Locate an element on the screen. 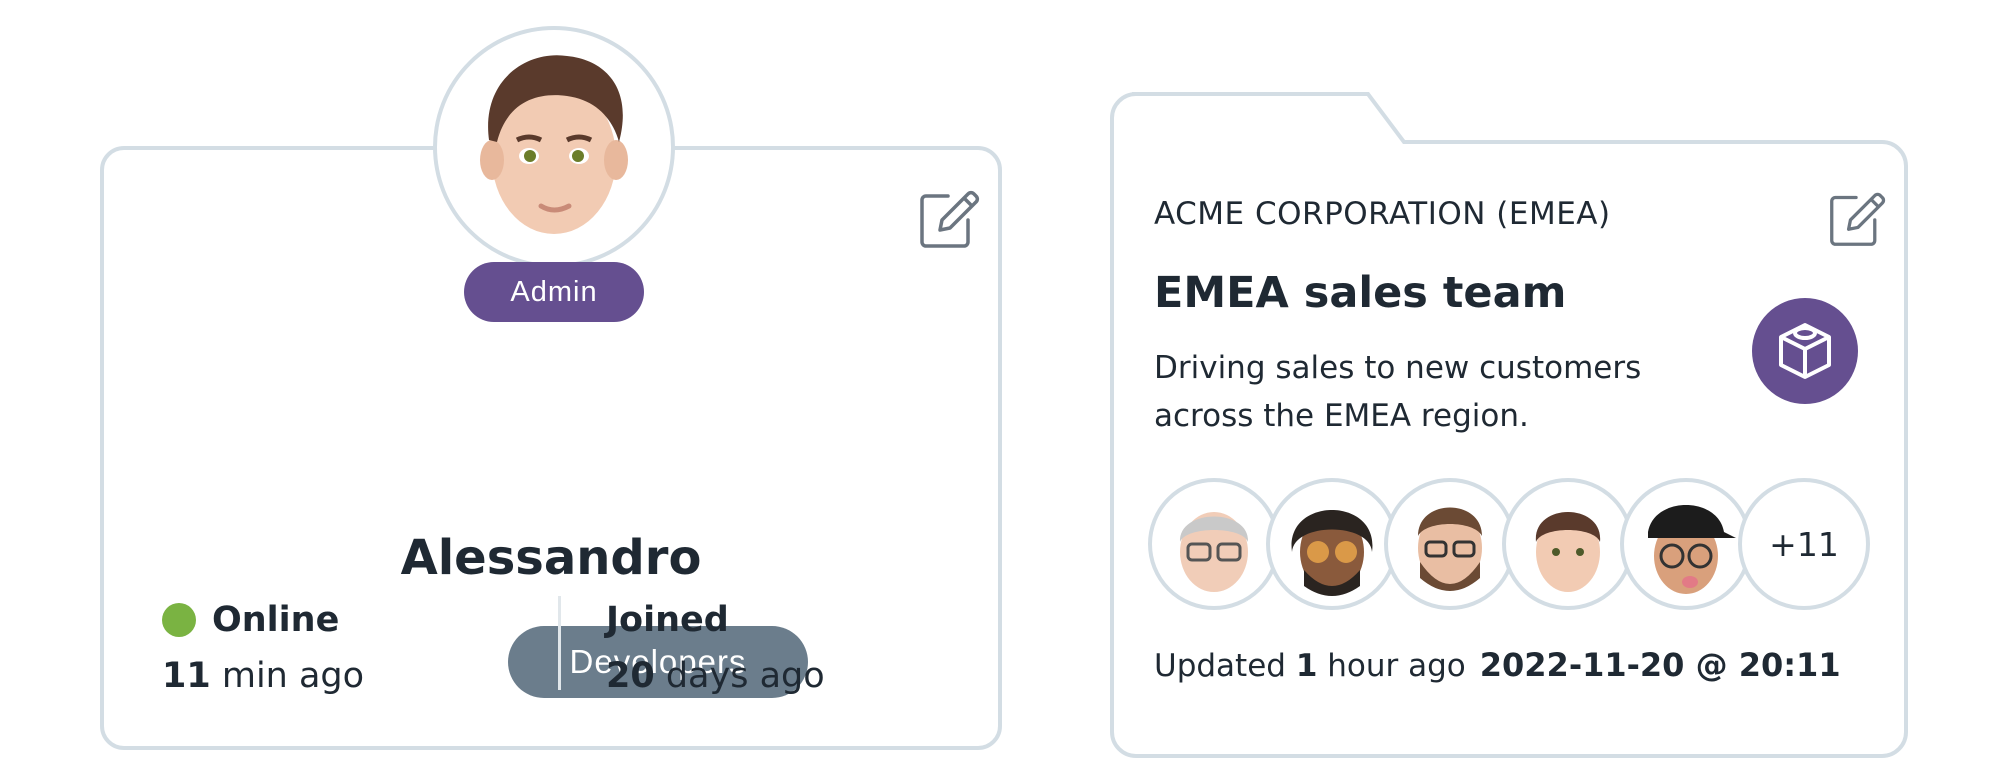  updated-info: Updated 1 hour ago 2022-11-20 @ 20:11 is located at coordinates (1497, 665).